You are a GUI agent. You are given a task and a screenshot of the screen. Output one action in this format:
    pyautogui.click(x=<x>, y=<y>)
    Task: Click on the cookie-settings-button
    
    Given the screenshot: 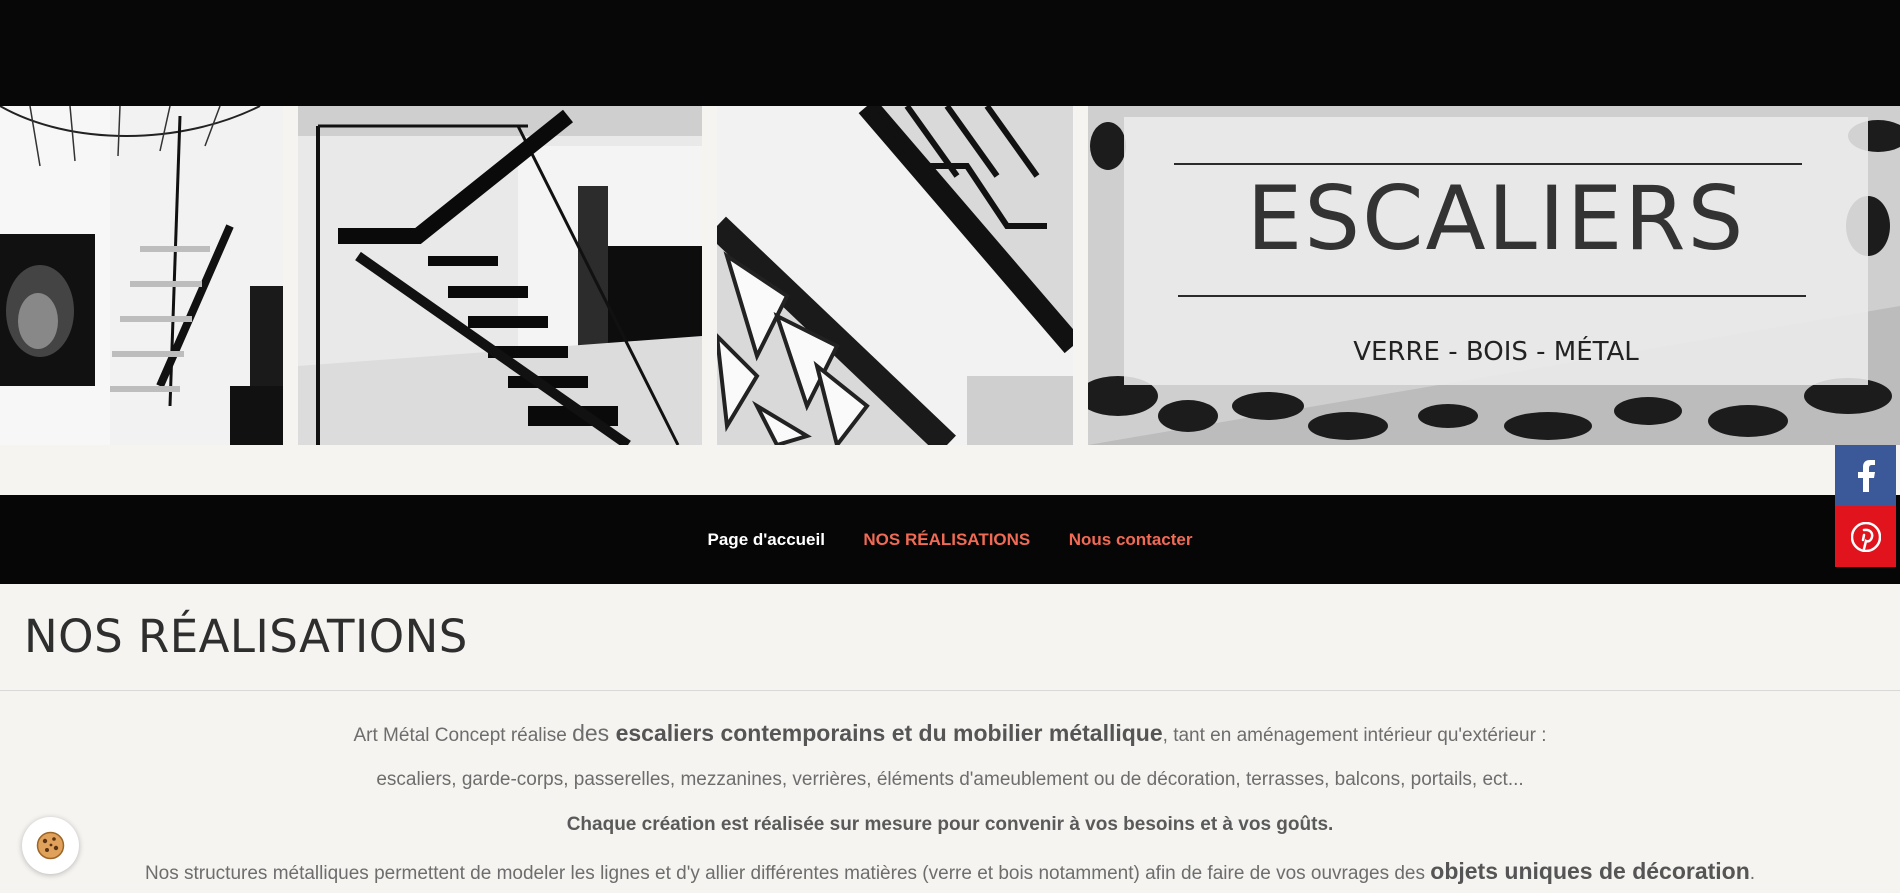 What is the action you would take?
    pyautogui.click(x=50, y=845)
    